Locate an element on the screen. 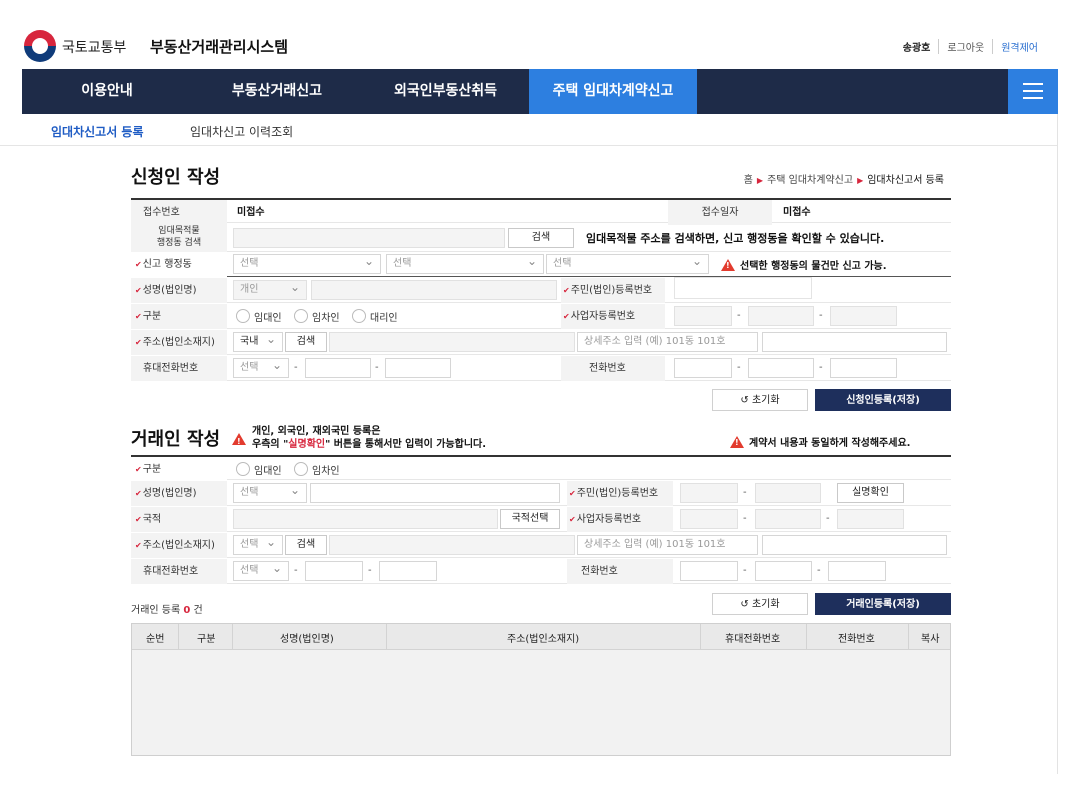 Image resolution: width=1080 pixels, height=800 pixels. breadcrumb-home: 홈 is located at coordinates (748, 180).